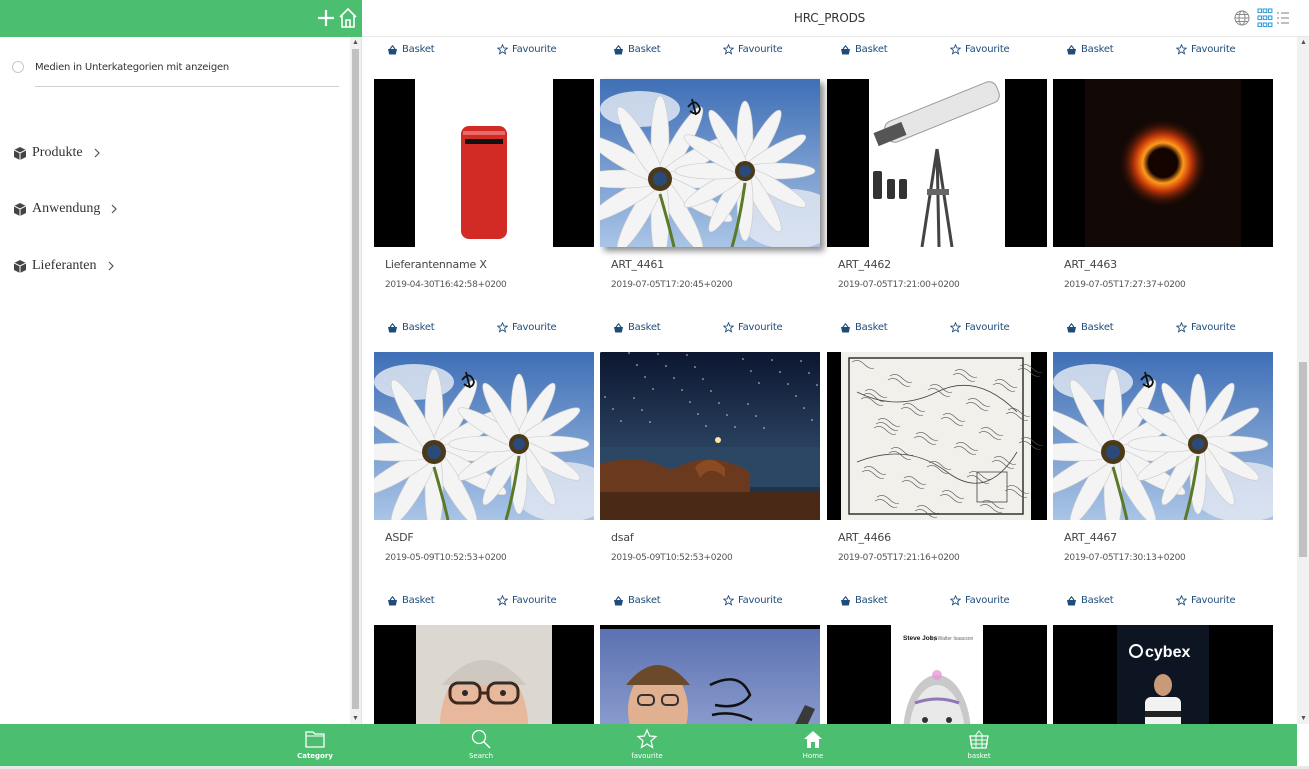  I want to click on content-scrollbar: ▲ ▼, so click(1303, 380).